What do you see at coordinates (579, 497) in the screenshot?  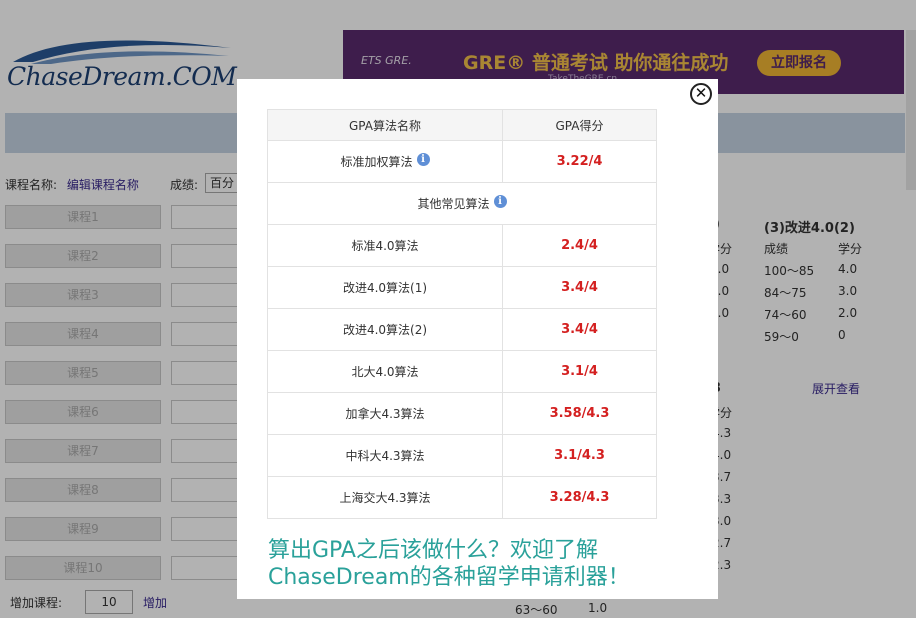 I see `score-cell: 3.28/4.3` at bounding box center [579, 497].